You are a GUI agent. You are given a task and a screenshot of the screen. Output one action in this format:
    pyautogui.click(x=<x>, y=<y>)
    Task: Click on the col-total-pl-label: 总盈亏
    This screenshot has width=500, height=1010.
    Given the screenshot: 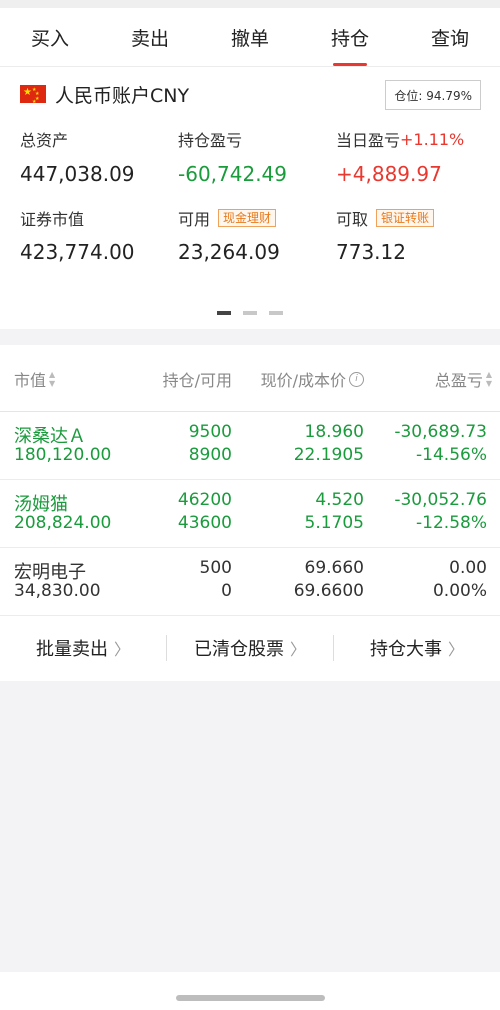 What is the action you would take?
    pyautogui.click(x=458, y=380)
    